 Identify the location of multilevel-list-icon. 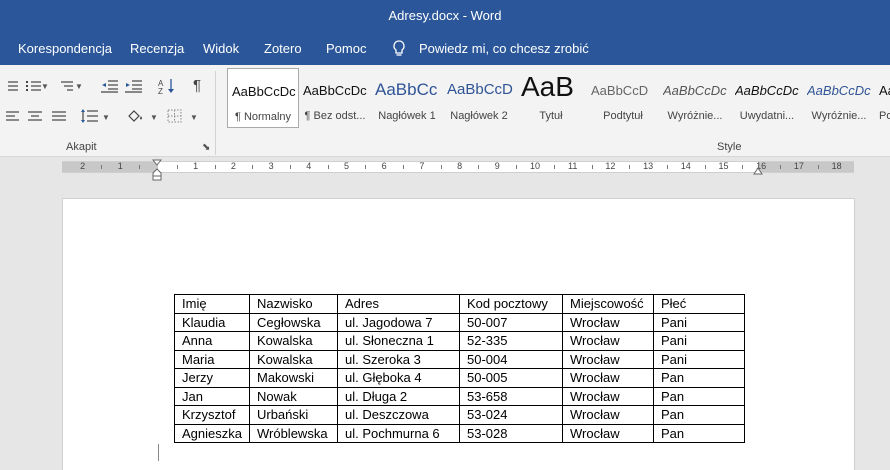
(65, 86).